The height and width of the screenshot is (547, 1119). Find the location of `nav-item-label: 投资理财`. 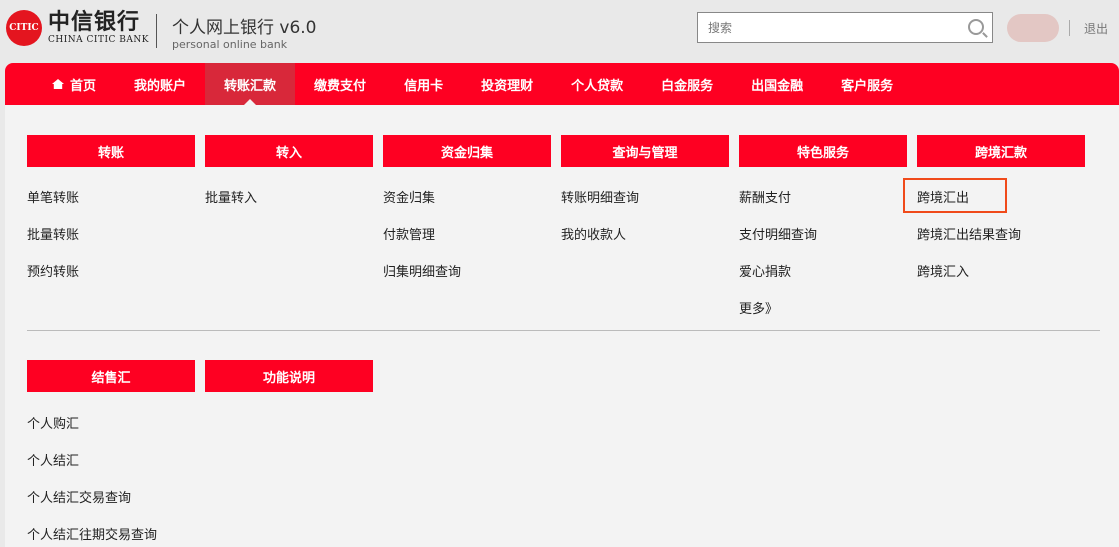

nav-item-label: 投资理财 is located at coordinates (507, 86).